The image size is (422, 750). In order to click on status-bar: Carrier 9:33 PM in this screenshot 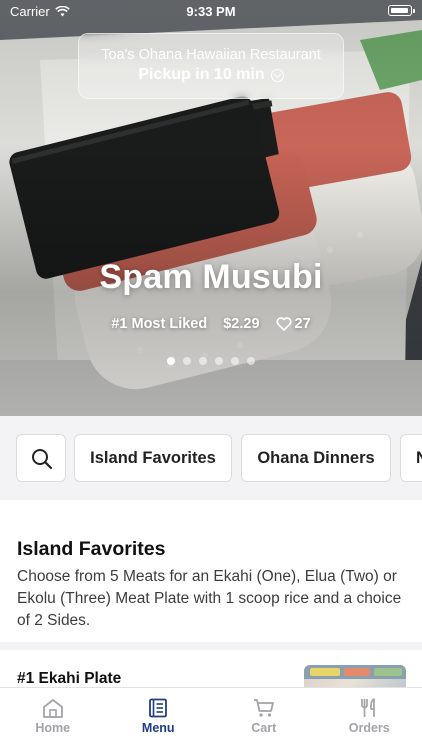, I will do `click(211, 11)`.